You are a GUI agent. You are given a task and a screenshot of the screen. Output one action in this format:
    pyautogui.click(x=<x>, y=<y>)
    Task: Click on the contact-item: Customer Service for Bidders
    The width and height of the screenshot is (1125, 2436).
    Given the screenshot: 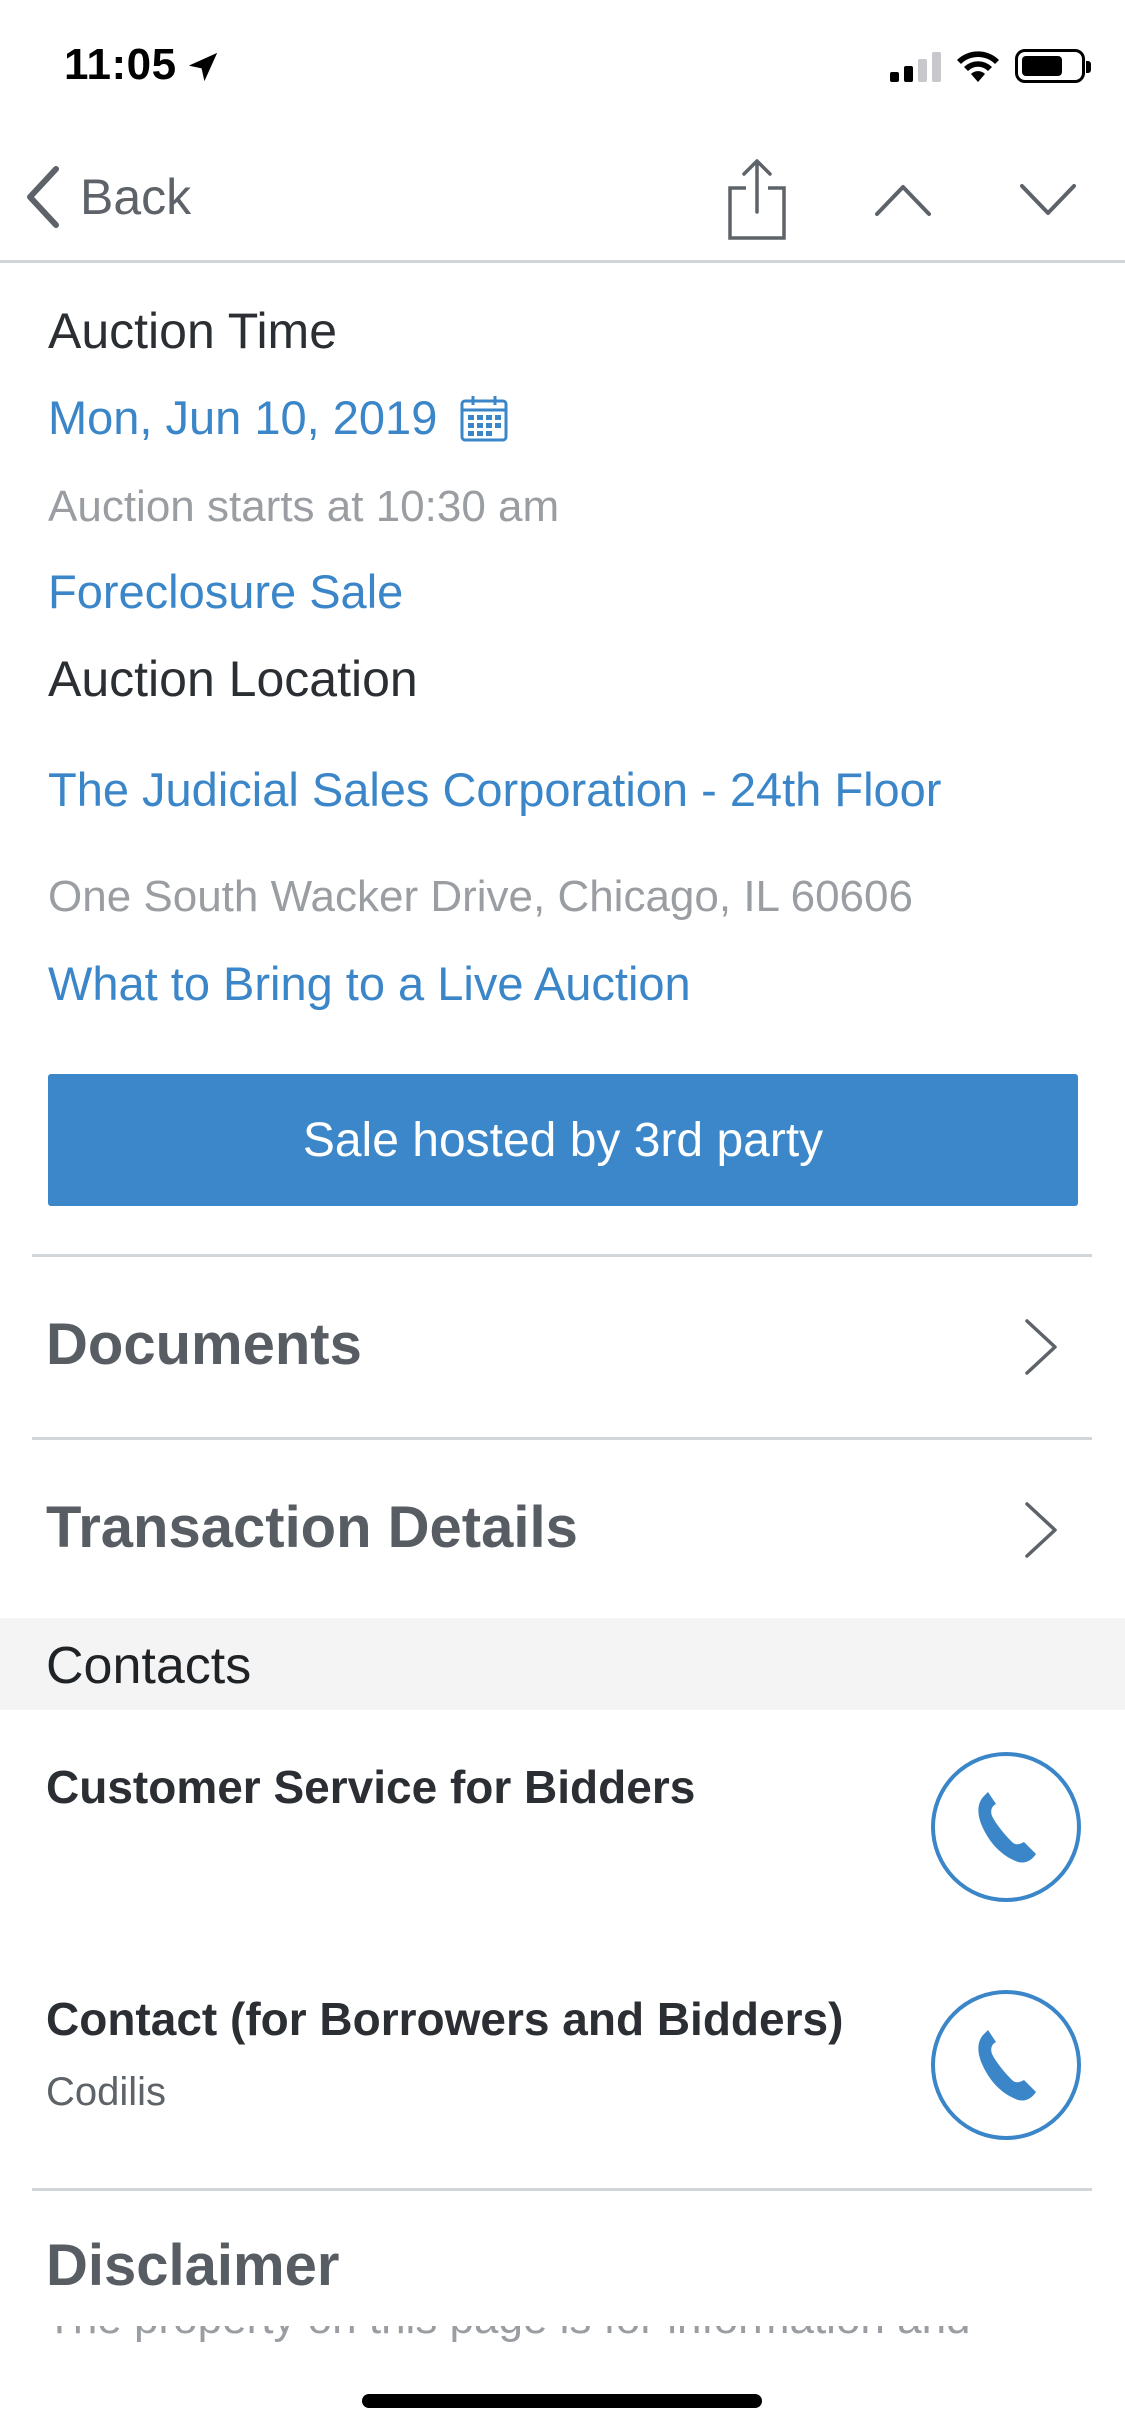 What is the action you would take?
    pyautogui.click(x=562, y=1828)
    